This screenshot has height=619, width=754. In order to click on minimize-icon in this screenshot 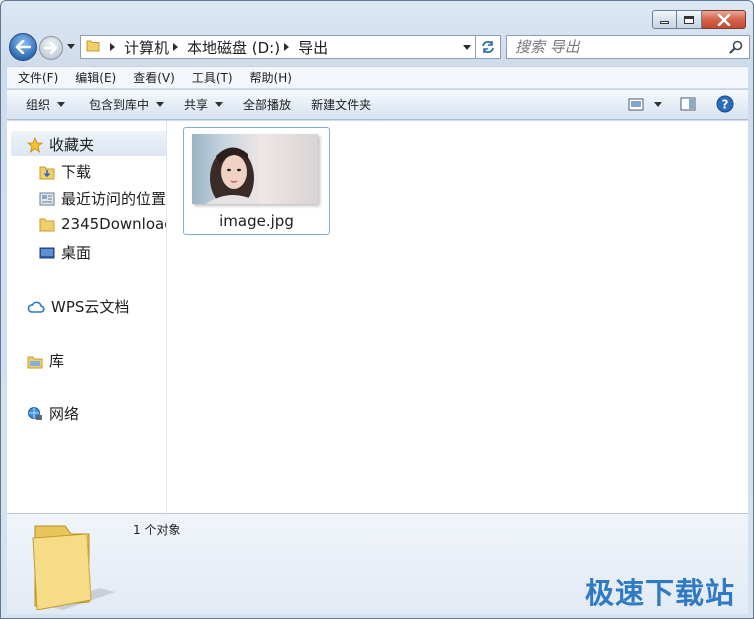, I will do `click(664, 22)`.